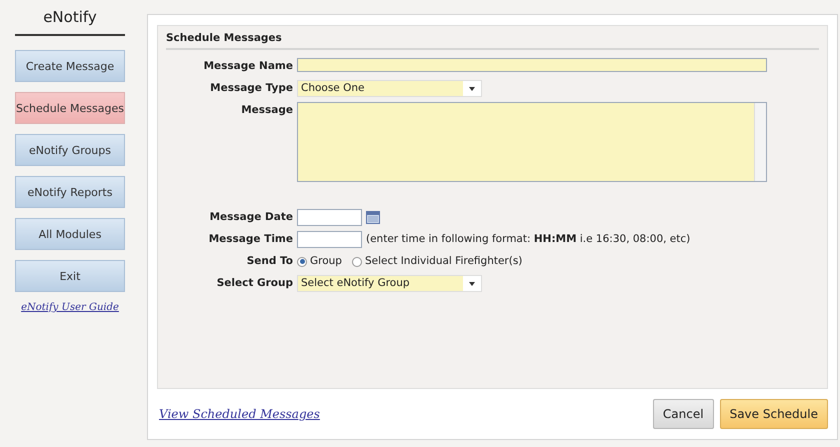 Image resolution: width=840 pixels, height=447 pixels. Describe the element at coordinates (389, 88) in the screenshot. I see `message-type-dropdown: Choose One` at that location.